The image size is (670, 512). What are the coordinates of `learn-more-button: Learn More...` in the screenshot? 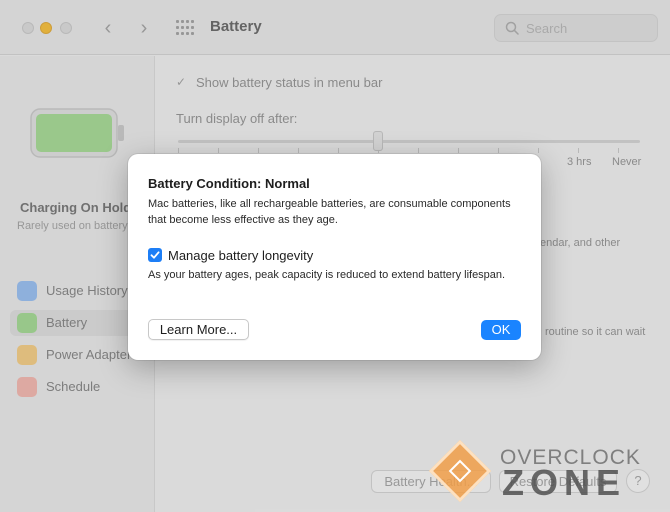 It's located at (198, 329).